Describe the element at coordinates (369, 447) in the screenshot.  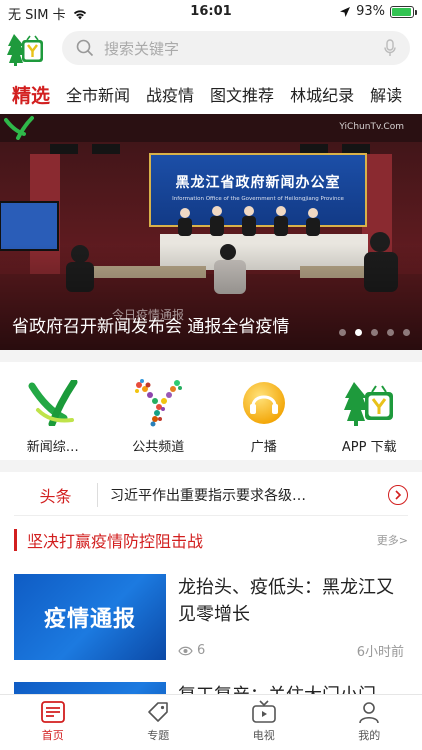
I see `entry-label: APP 下载` at that location.